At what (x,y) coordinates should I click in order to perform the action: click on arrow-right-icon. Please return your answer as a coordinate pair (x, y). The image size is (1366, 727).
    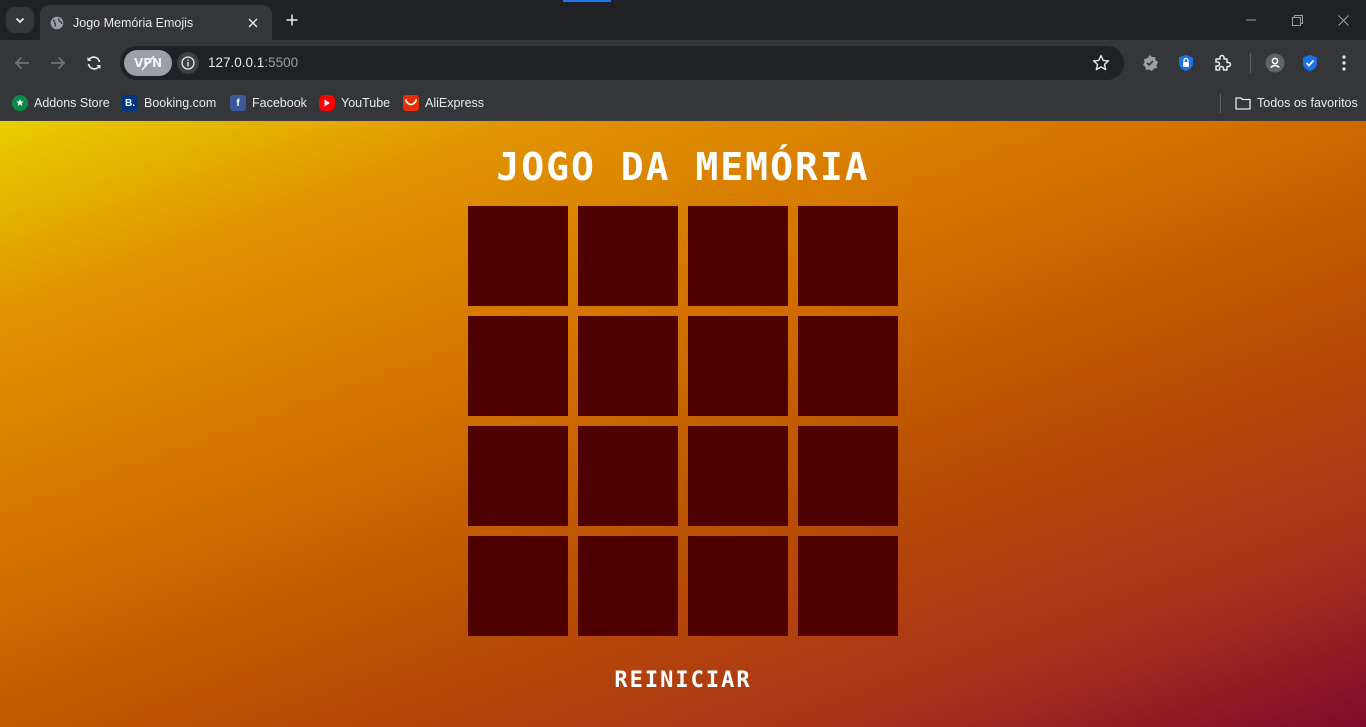
    Looking at the image, I should click on (58, 63).